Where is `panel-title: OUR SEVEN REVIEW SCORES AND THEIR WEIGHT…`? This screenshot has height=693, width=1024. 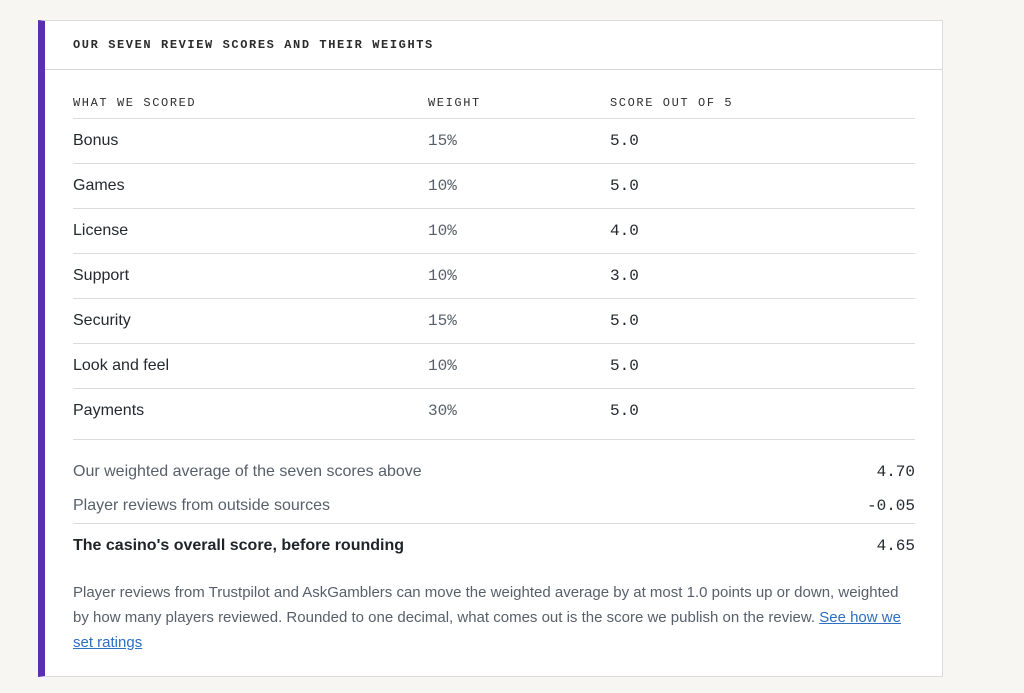 panel-title: OUR SEVEN REVIEW SCORES AND THEIR WEIGHT… is located at coordinates (253, 45).